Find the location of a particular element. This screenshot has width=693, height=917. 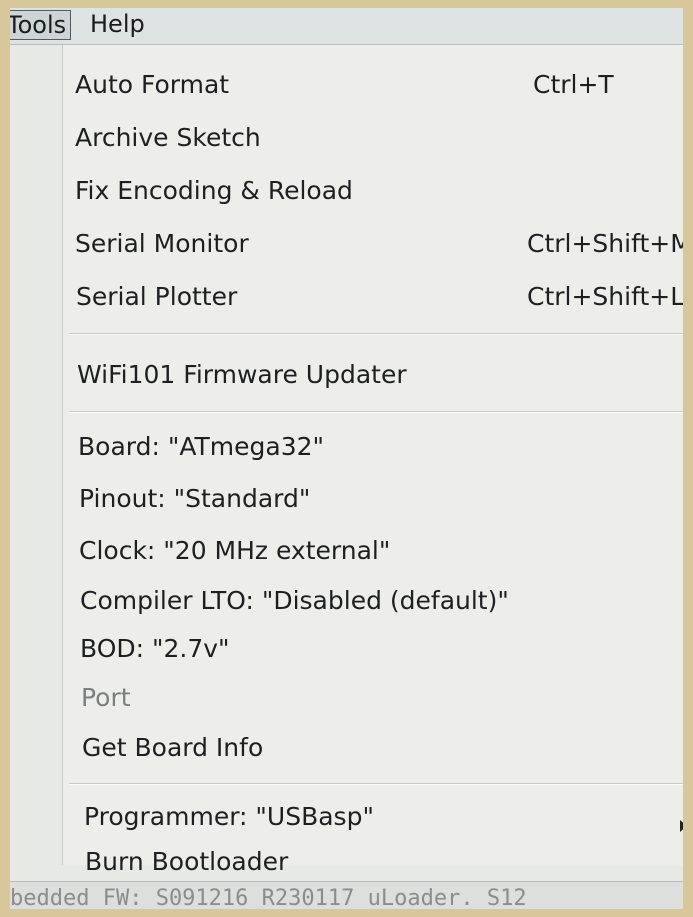

menu-item-label: Fix Encoding & Reload is located at coordinates (214, 190).